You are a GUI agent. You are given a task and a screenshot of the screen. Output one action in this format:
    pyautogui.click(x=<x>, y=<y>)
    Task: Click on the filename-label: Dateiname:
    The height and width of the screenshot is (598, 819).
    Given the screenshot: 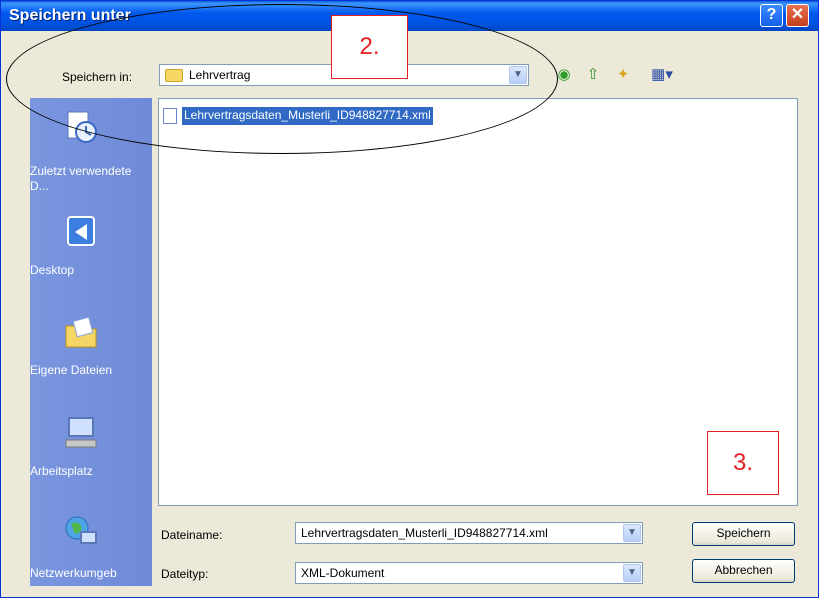 What is the action you would take?
    pyautogui.click(x=192, y=535)
    